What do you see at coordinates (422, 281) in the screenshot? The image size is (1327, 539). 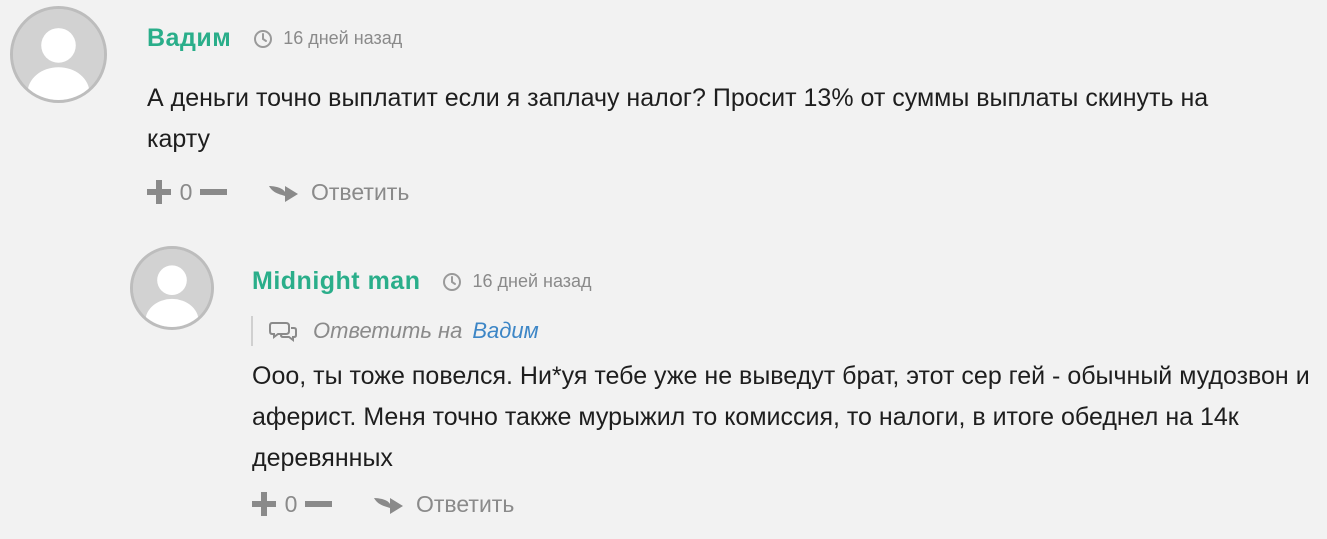 I see `comment-meta: Midnight man 16 дней назад` at bounding box center [422, 281].